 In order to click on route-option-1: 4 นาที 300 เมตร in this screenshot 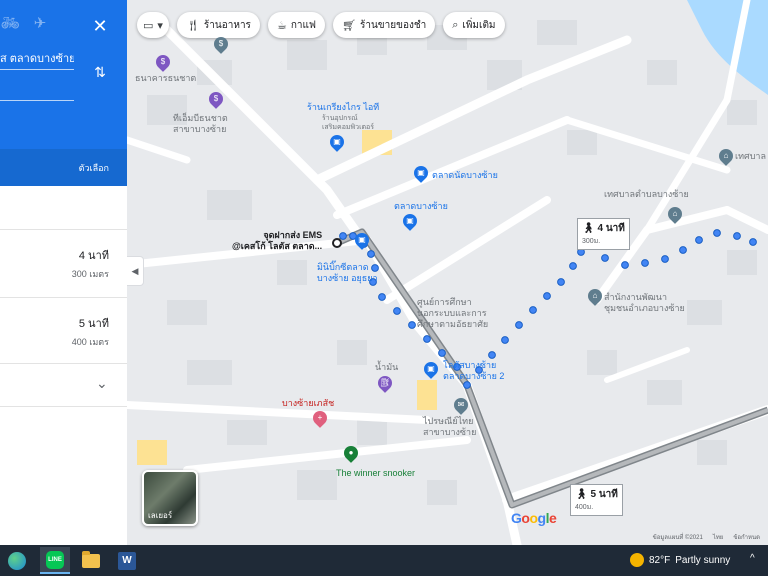, I will do `click(63, 263)`.